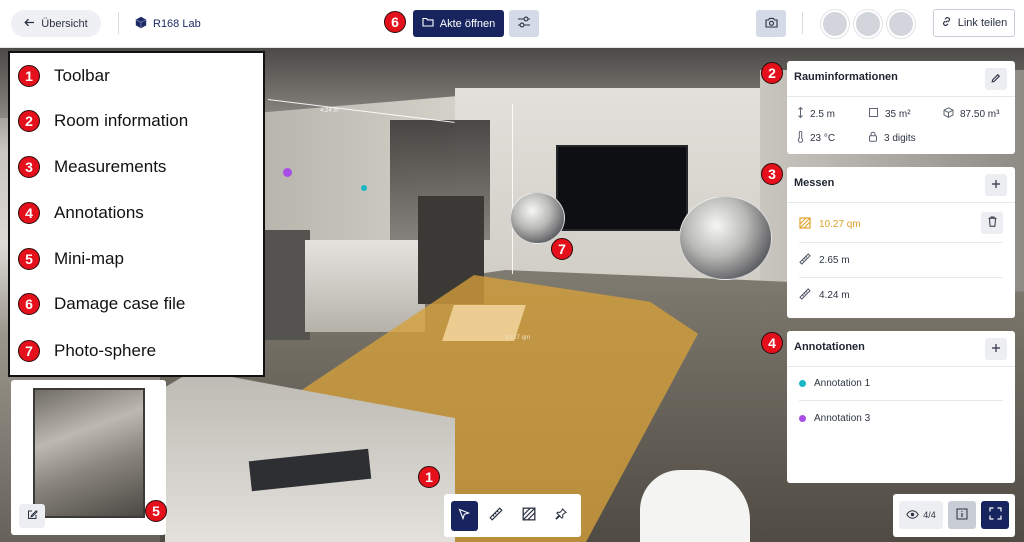 The height and width of the screenshot is (542, 1024). What do you see at coordinates (974, 23) in the screenshot?
I see `share-link-button: Link teilen` at bounding box center [974, 23].